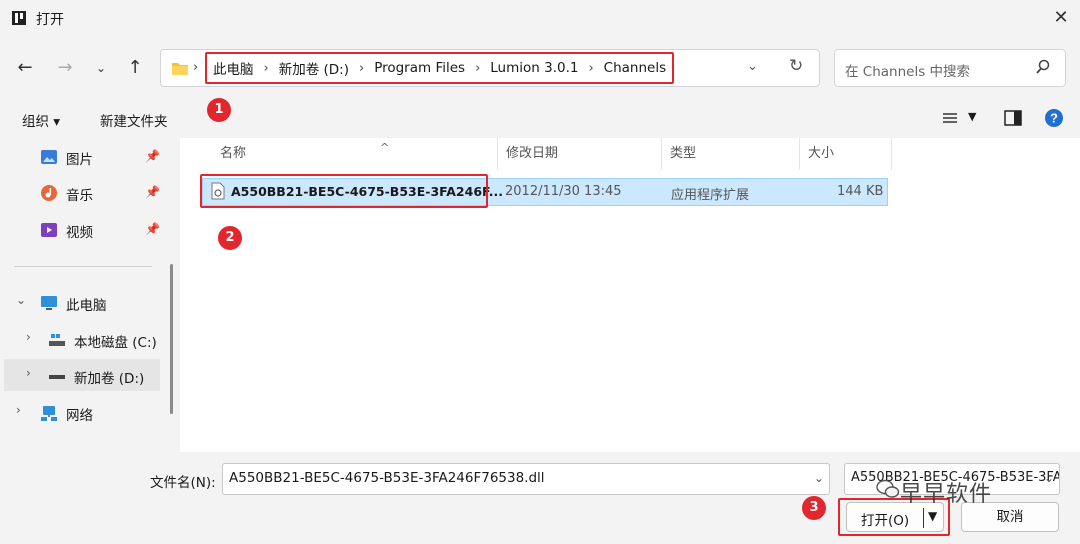  What do you see at coordinates (923, 518) in the screenshot?
I see `split-divider` at bounding box center [923, 518].